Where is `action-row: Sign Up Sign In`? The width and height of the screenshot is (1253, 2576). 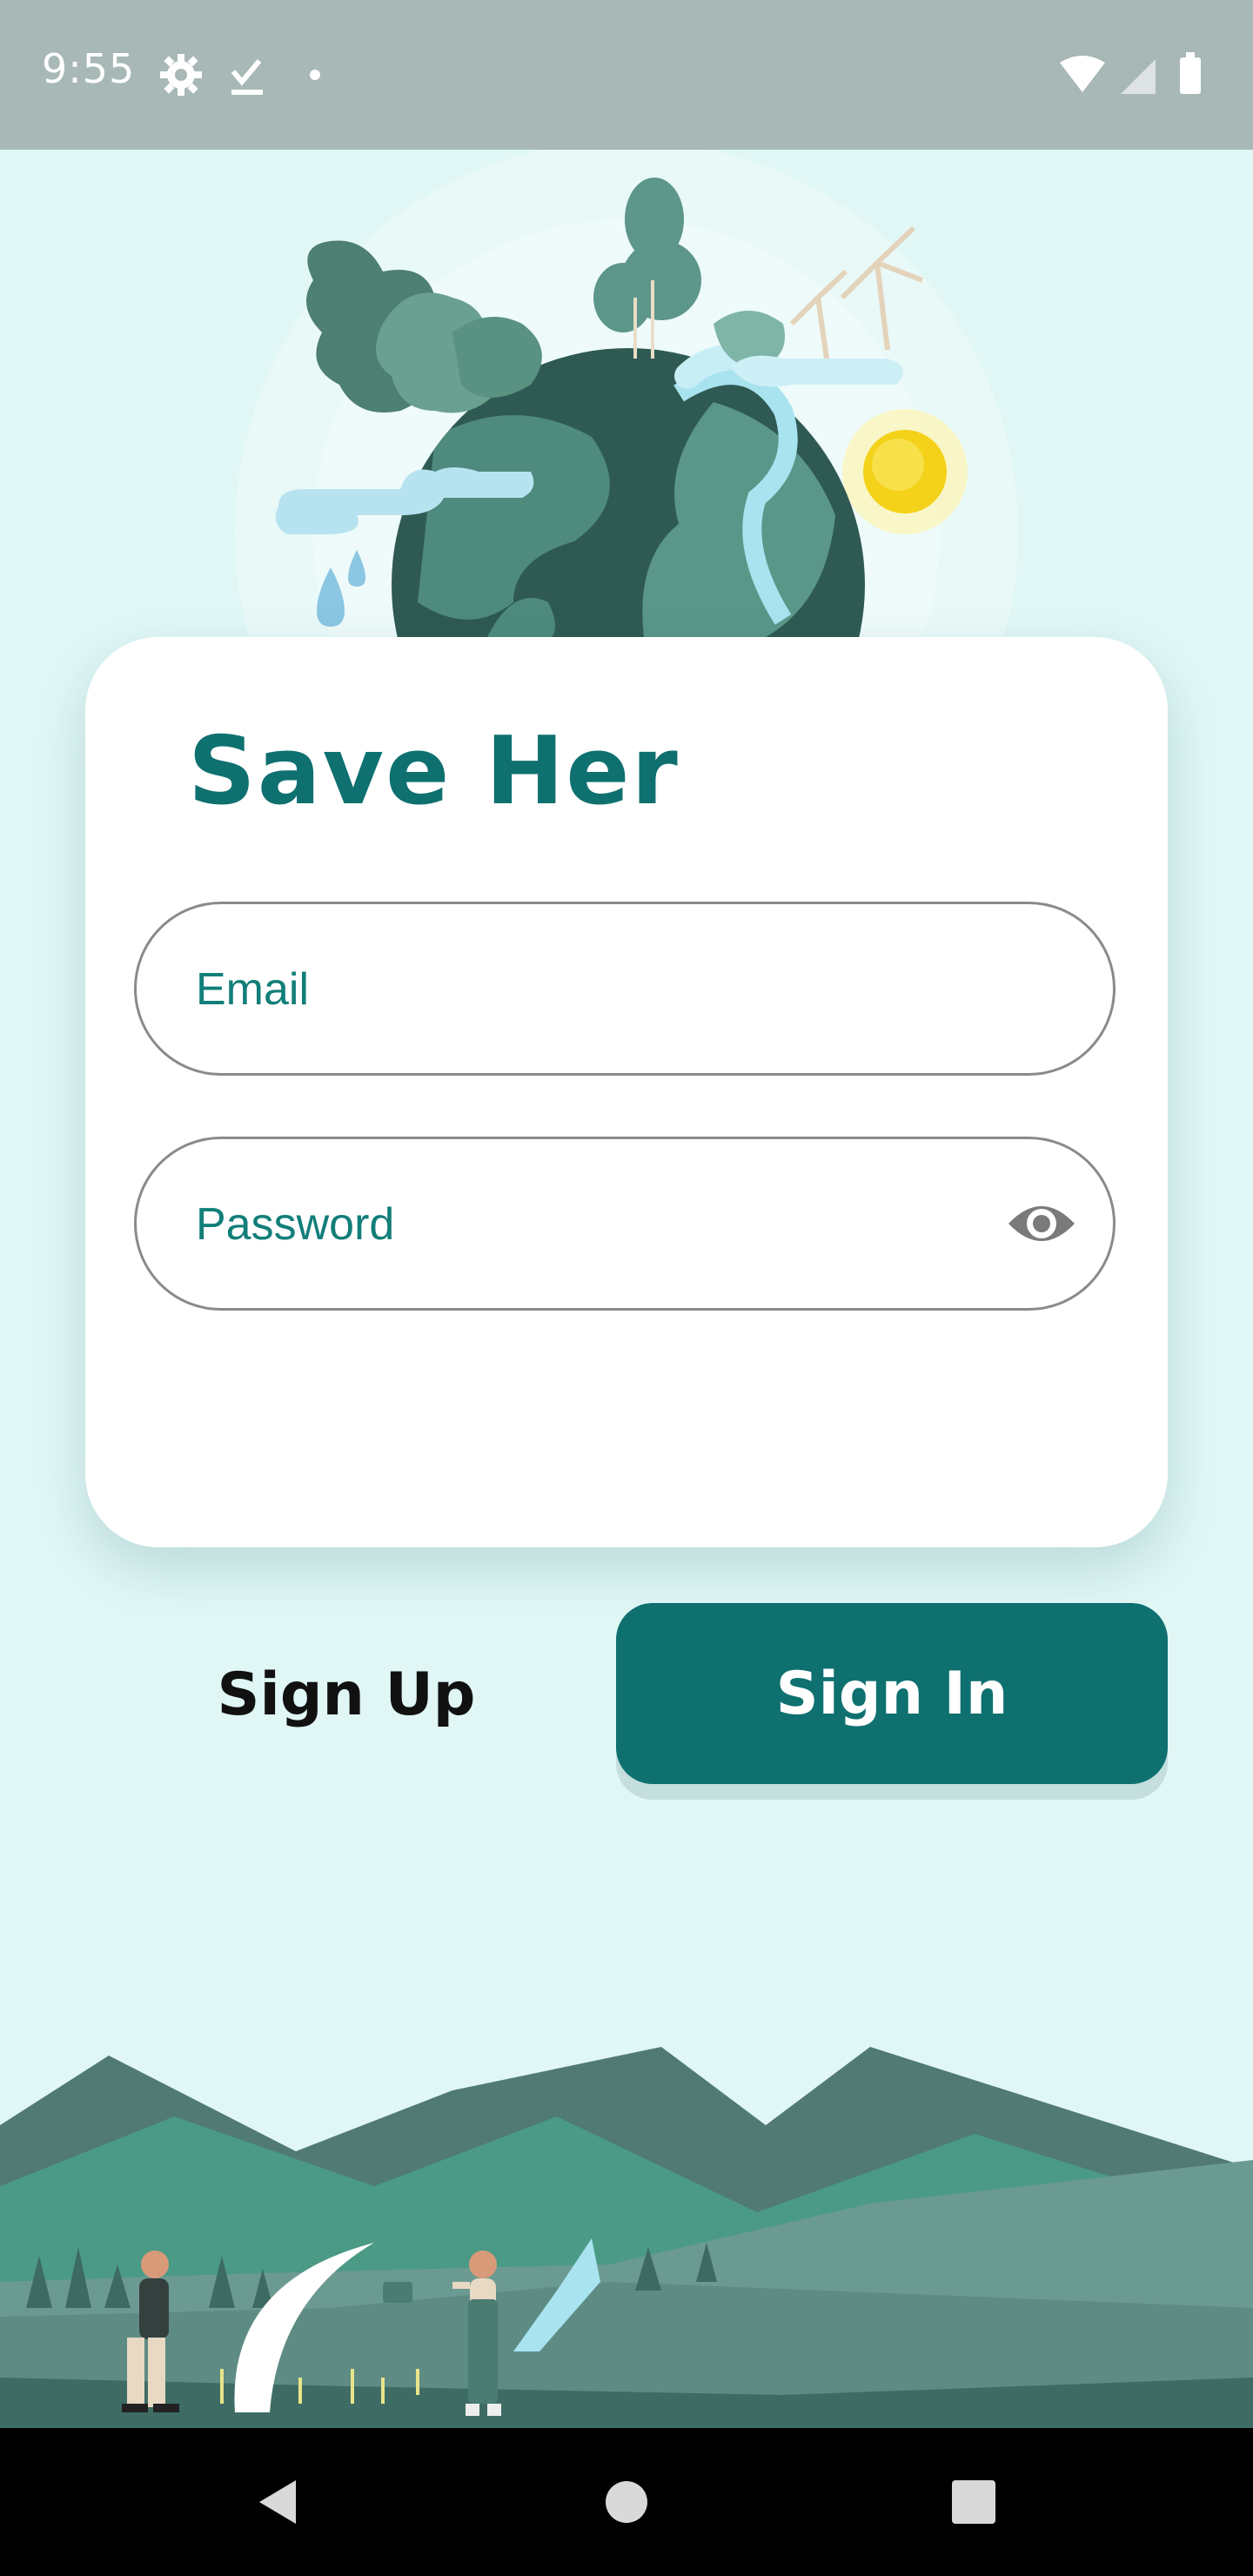 action-row: Sign Up Sign In is located at coordinates (626, 1716).